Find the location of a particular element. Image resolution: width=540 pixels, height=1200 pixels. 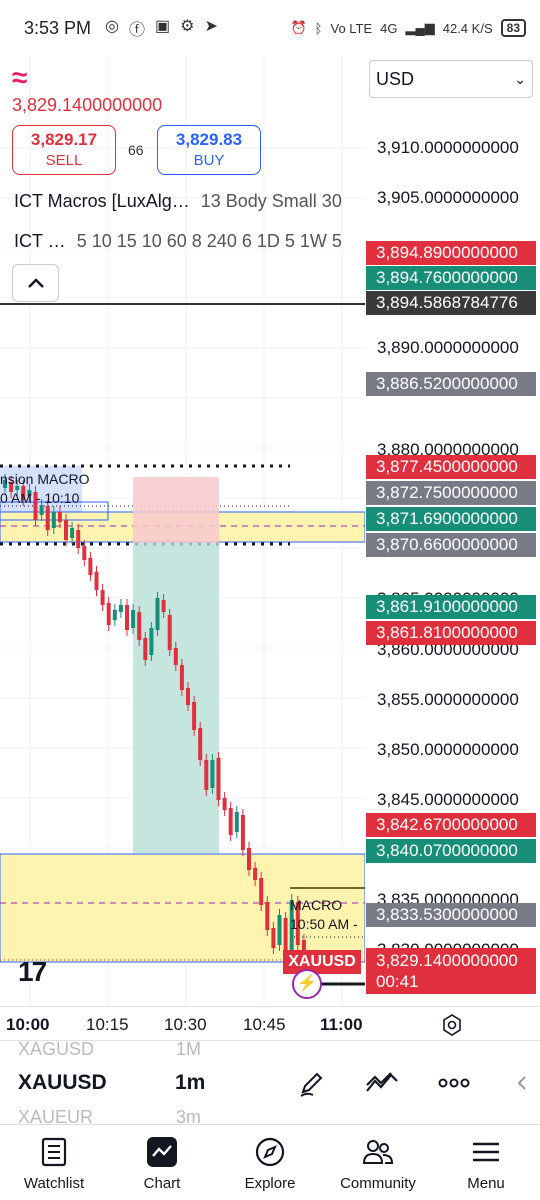

more-options-icon is located at coordinates (454, 1083).